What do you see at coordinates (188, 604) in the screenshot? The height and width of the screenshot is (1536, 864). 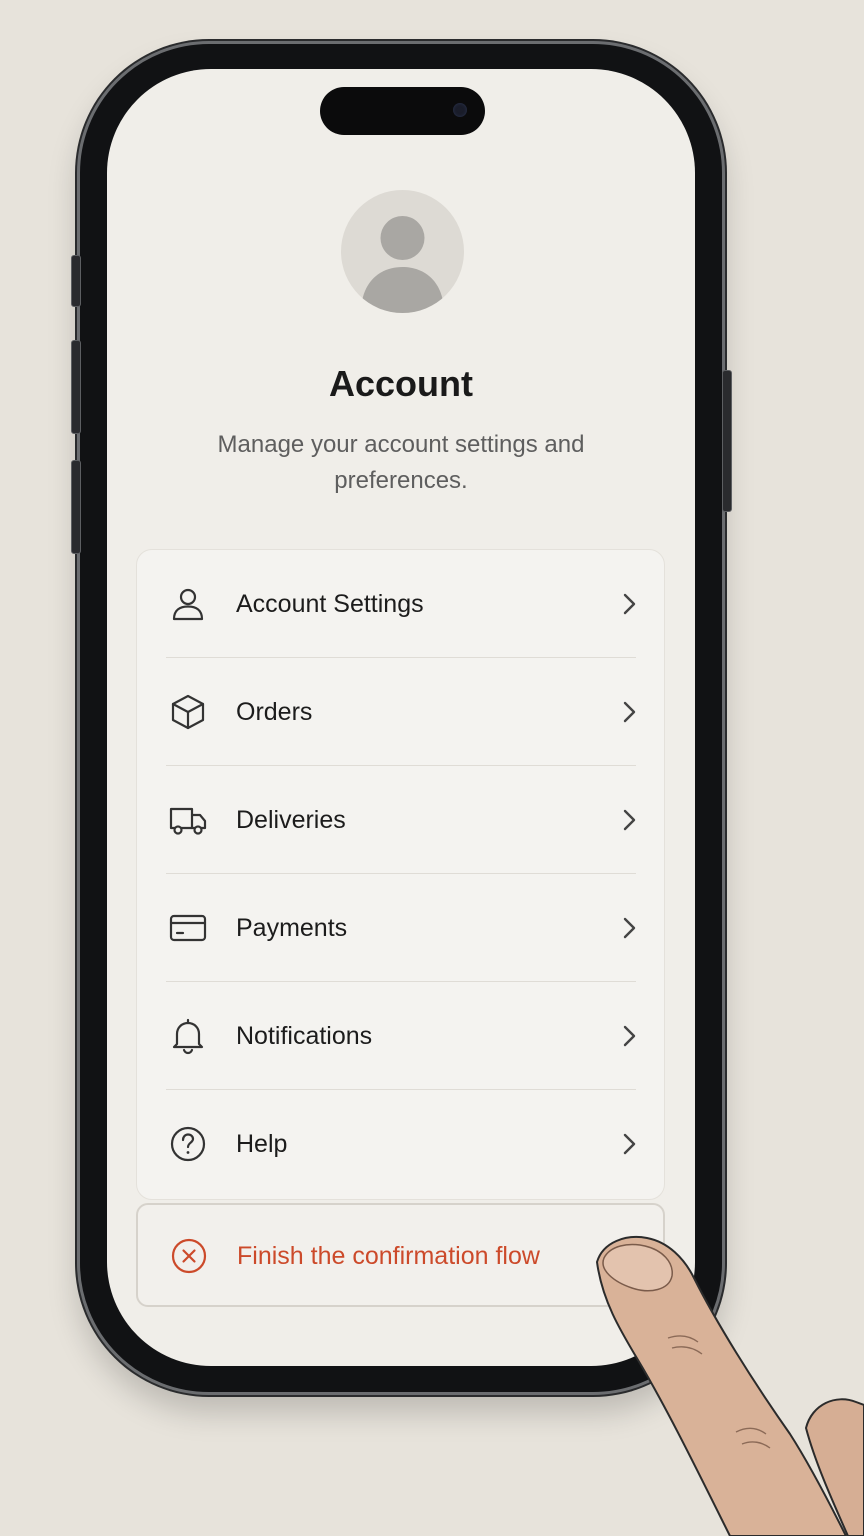 I see `user-icon` at bounding box center [188, 604].